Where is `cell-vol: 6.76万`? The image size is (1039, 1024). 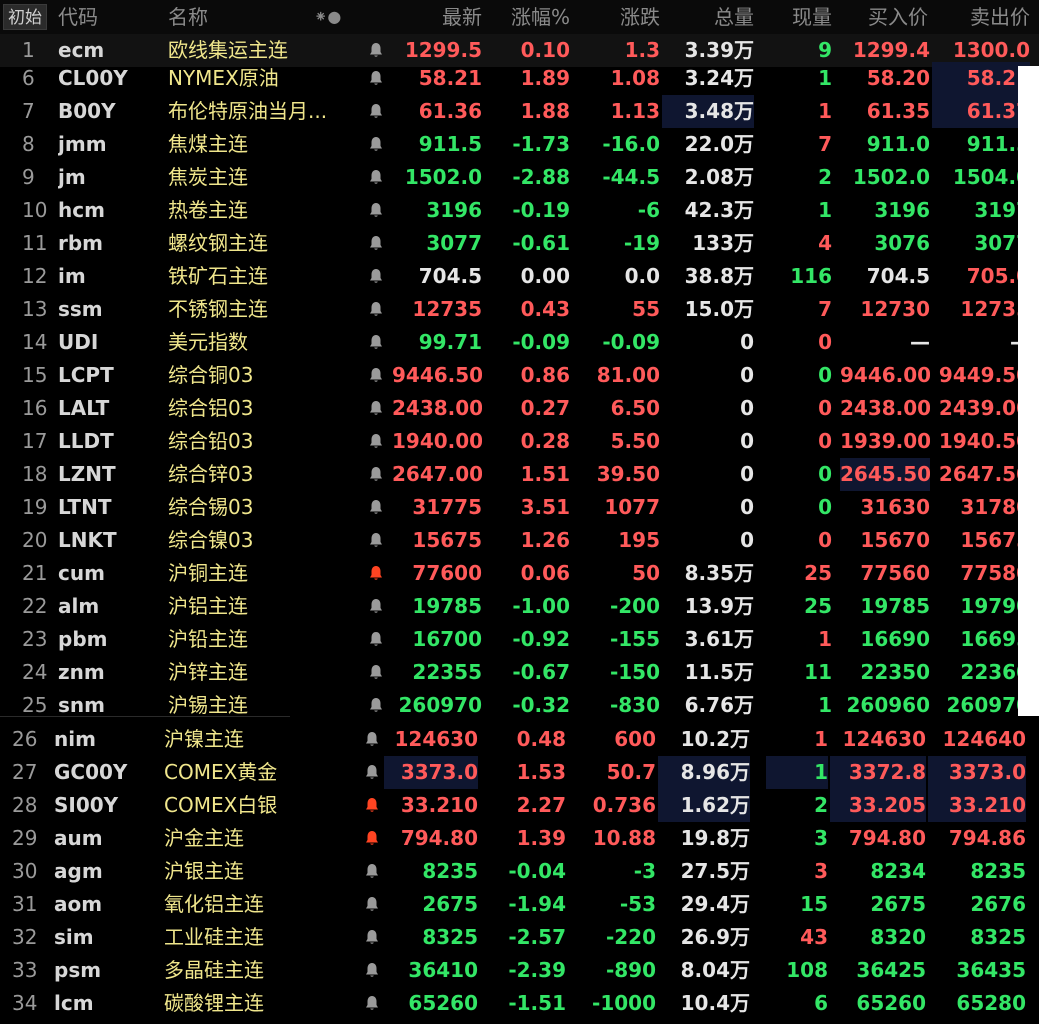
cell-vol: 6.76万 is located at coordinates (719, 705).